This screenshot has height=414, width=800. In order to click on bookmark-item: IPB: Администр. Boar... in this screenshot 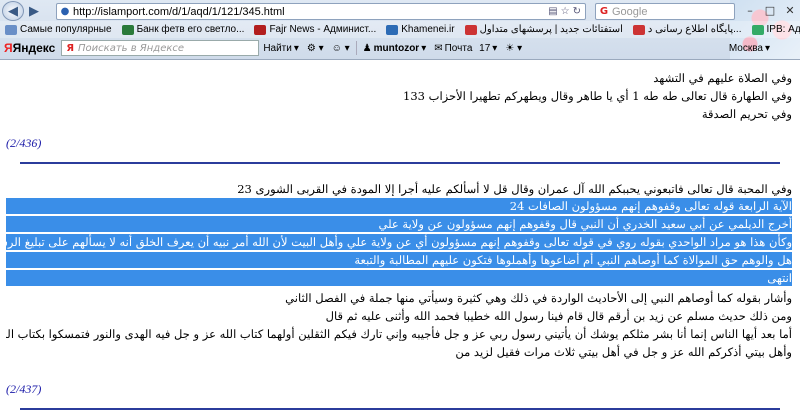, I will do `click(773, 29)`.